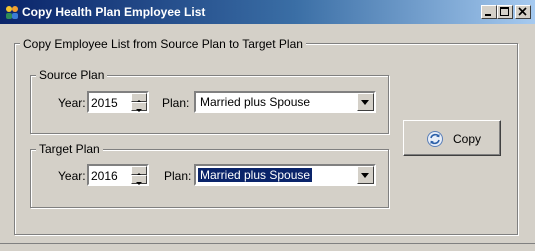 Image resolution: width=535 pixels, height=251 pixels. I want to click on target-plan-label: Plan:, so click(178, 176).